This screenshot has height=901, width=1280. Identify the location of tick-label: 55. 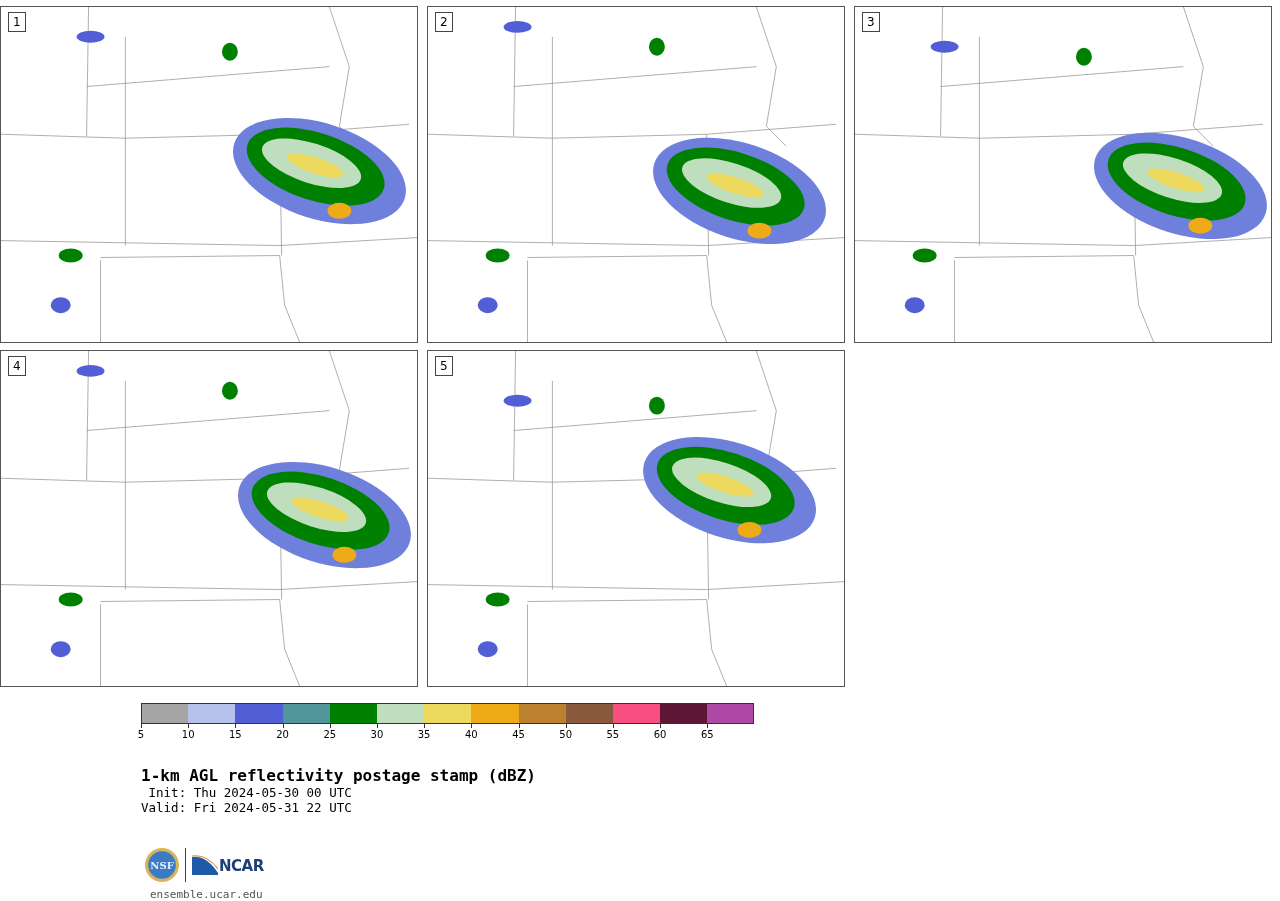
(613, 734).